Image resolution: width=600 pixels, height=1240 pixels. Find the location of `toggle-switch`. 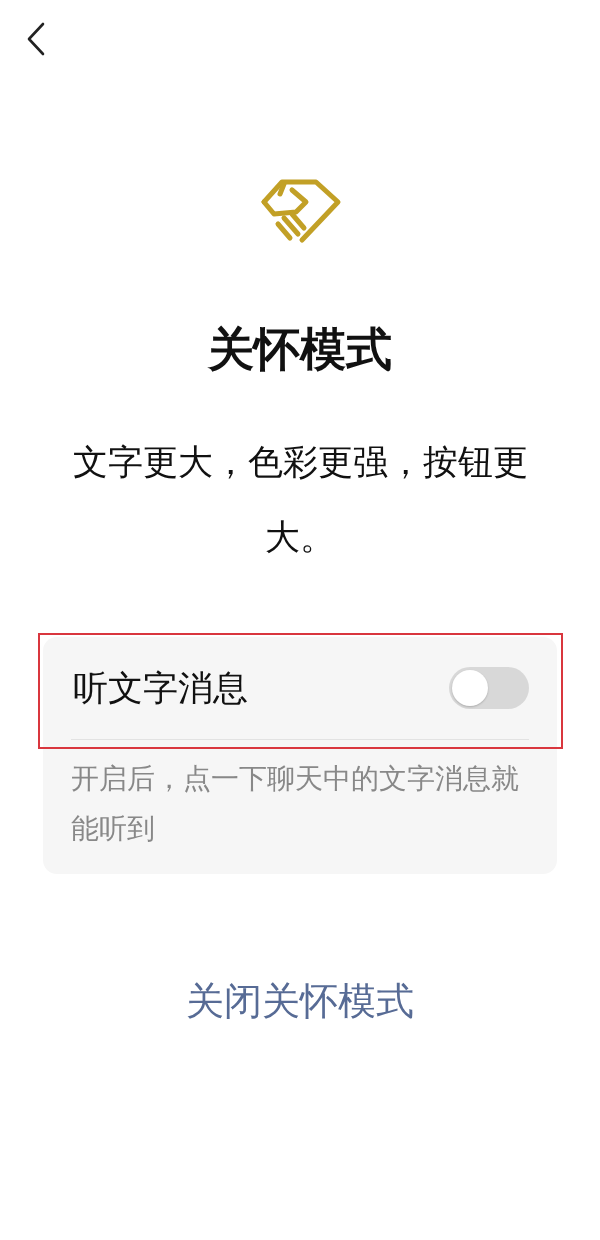

toggle-switch is located at coordinates (489, 688).